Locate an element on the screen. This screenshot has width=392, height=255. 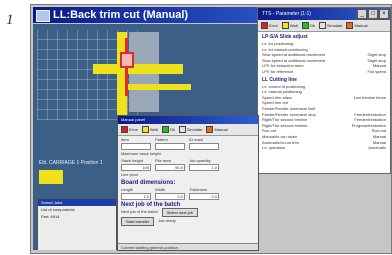
param-row: Lx: operation Automatic is located at coordinates (324, 148).